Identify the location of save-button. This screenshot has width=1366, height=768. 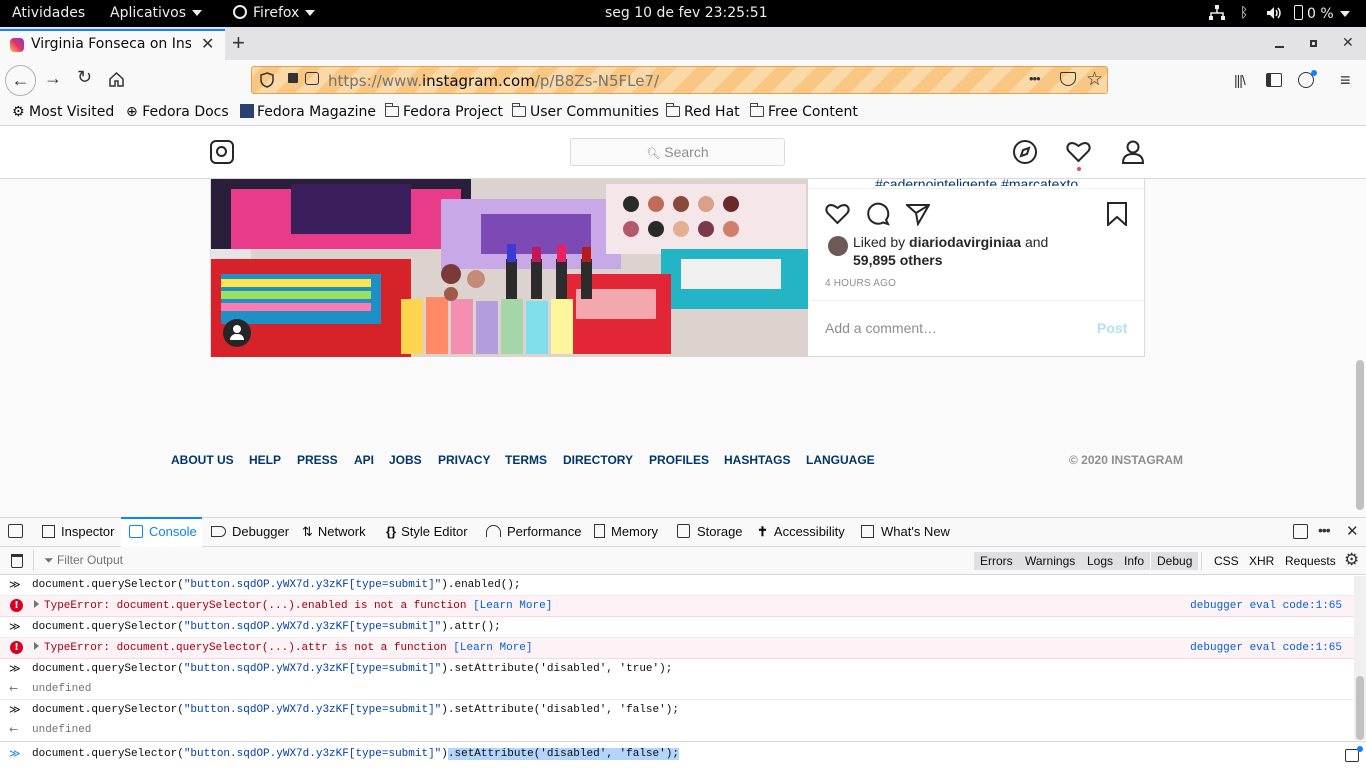
(1117, 215).